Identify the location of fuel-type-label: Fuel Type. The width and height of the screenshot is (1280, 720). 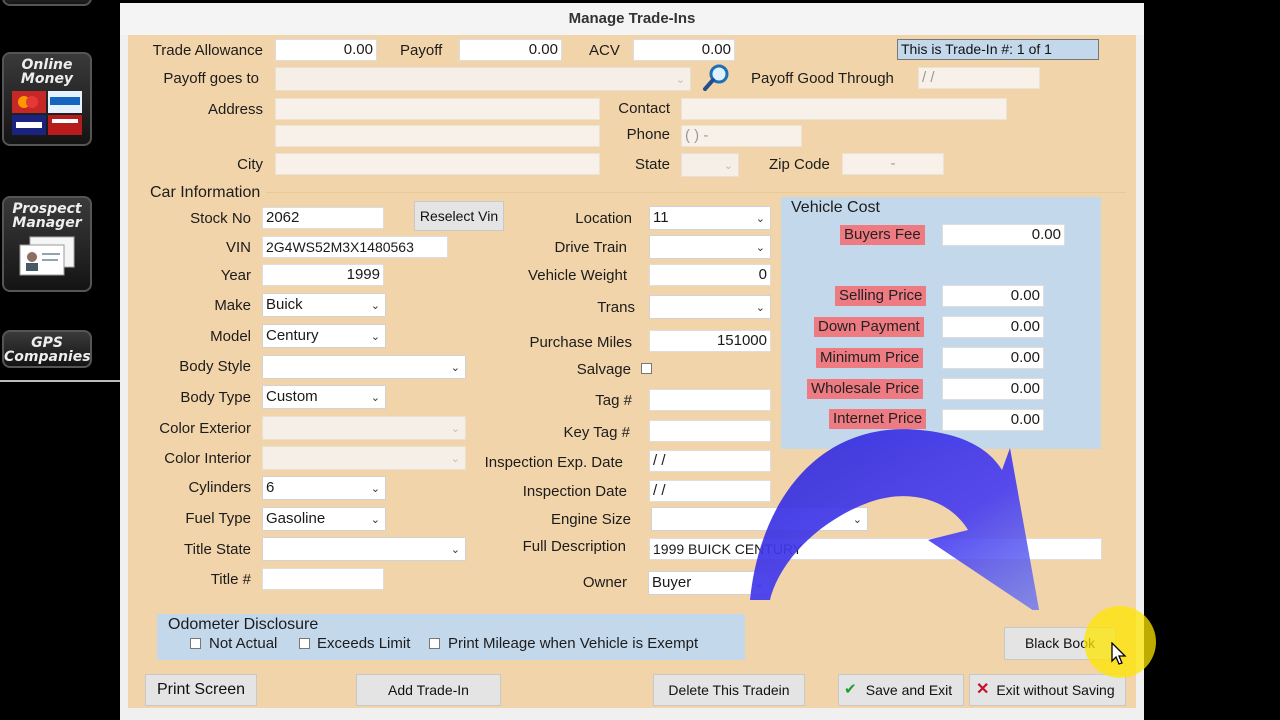
(218, 518).